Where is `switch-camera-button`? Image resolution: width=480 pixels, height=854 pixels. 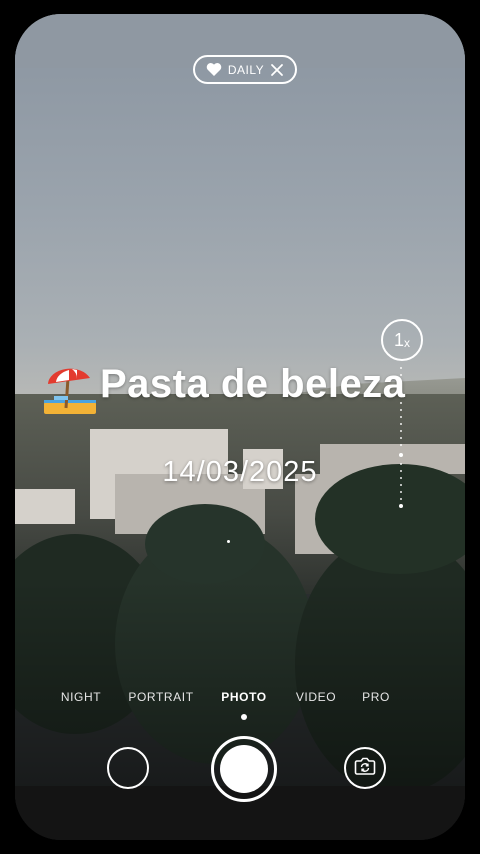
switch-camera-button is located at coordinates (365, 768).